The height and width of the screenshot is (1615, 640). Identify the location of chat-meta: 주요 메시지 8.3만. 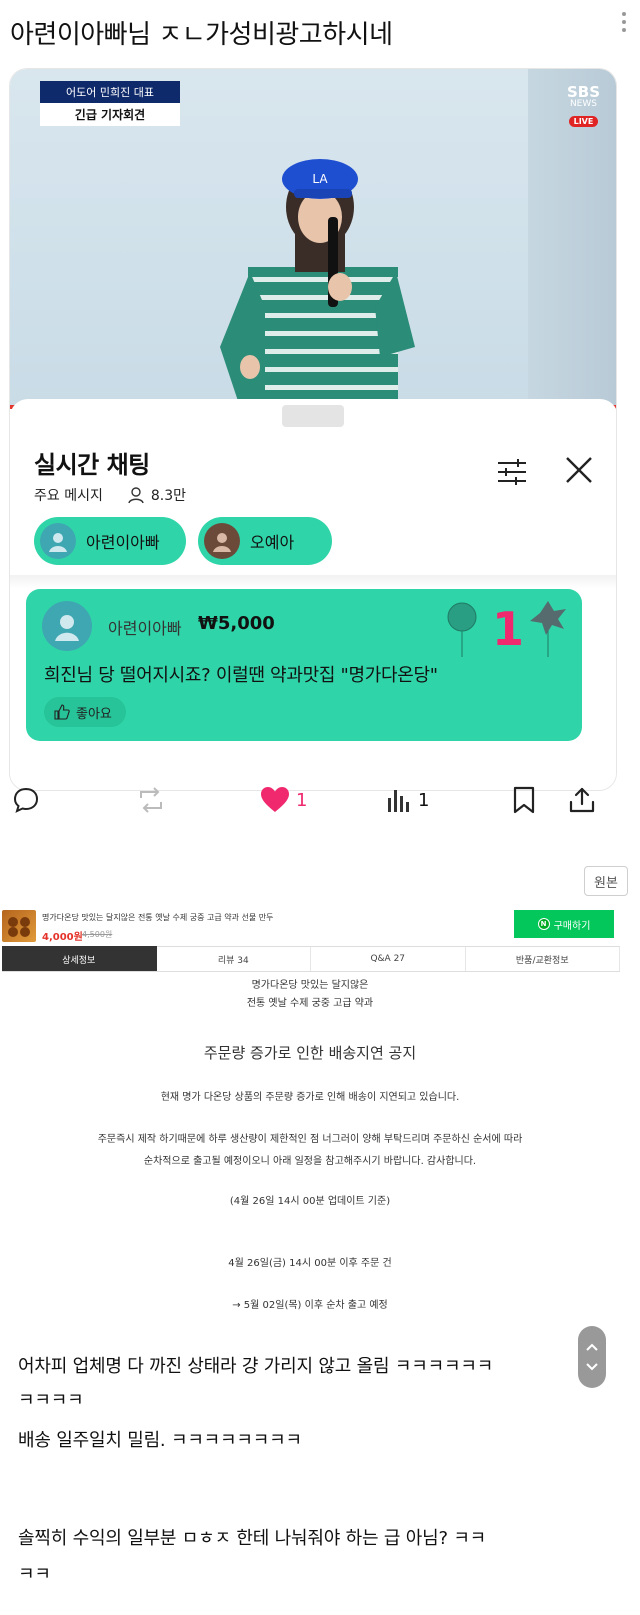
(110, 495).